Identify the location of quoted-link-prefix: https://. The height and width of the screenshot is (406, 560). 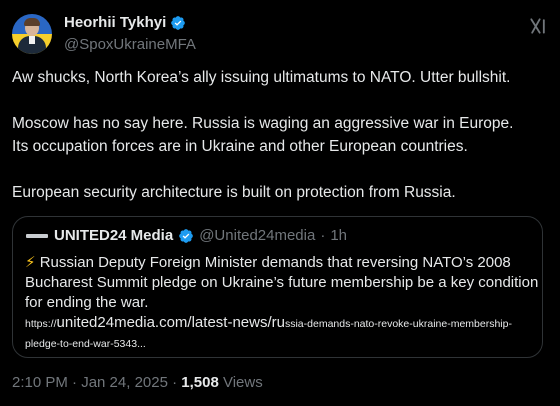
(41, 324).